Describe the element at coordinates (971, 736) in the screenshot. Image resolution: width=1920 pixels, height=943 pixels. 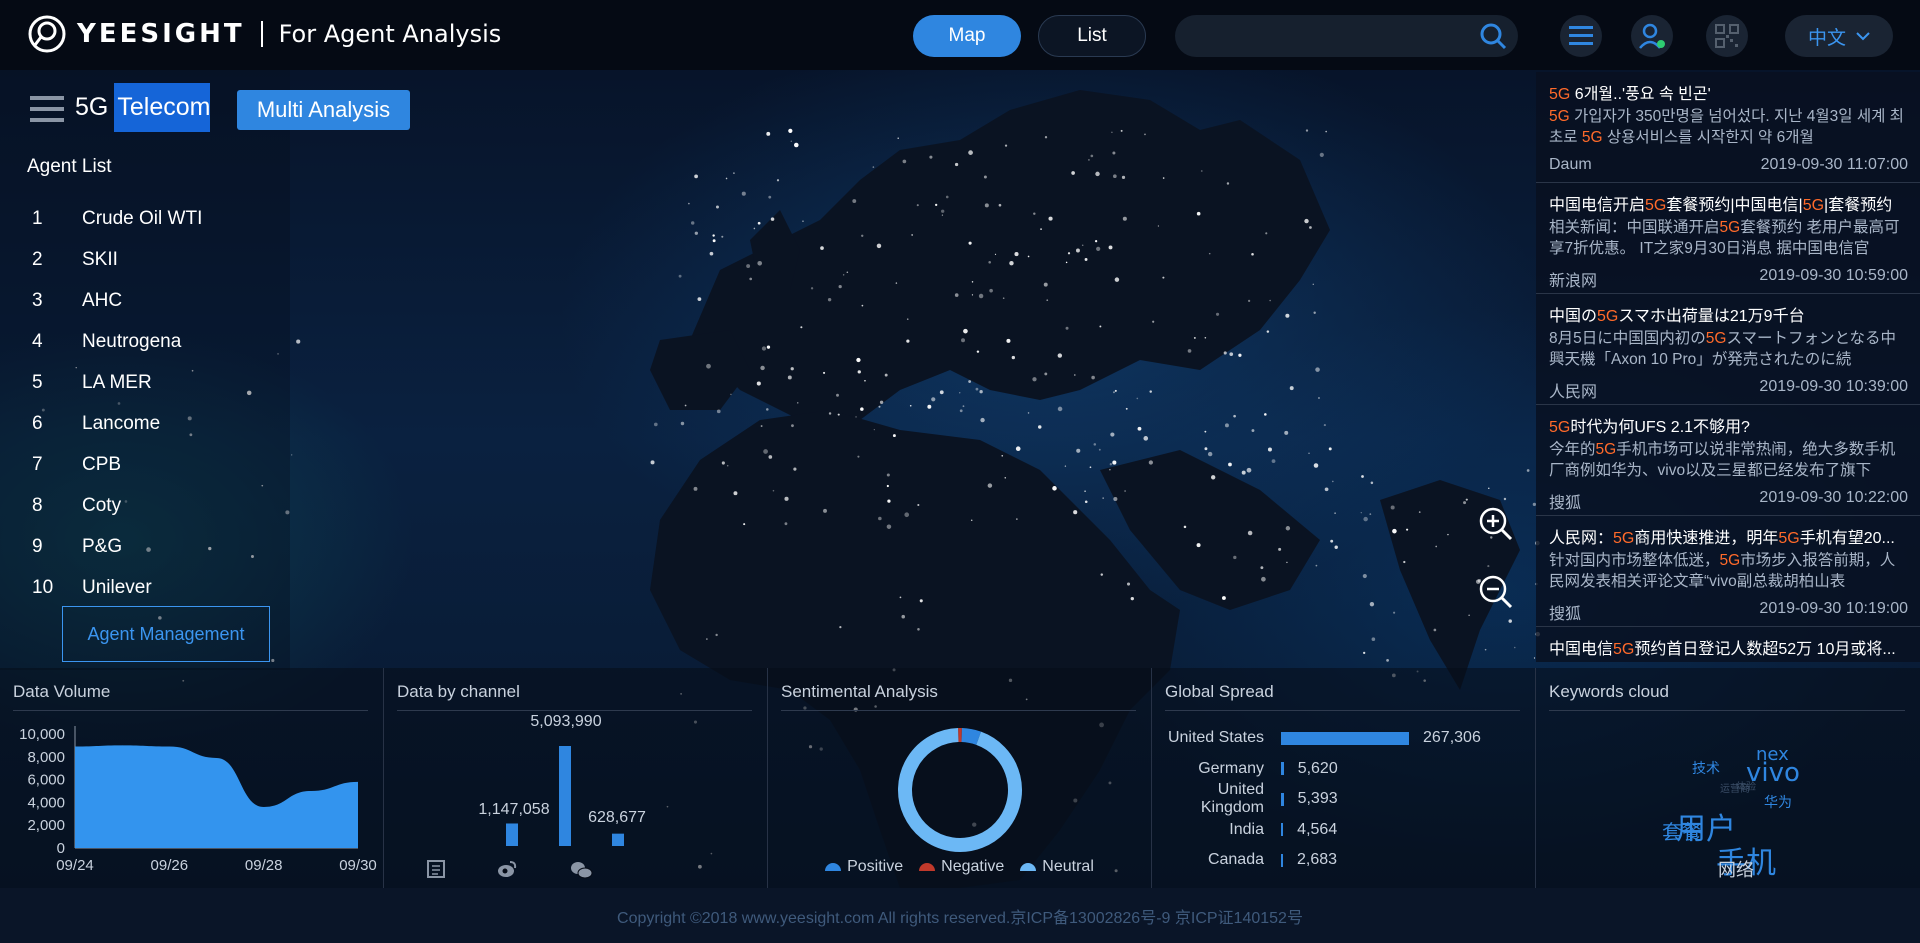
I see `sentiment-slice-positive` at that location.